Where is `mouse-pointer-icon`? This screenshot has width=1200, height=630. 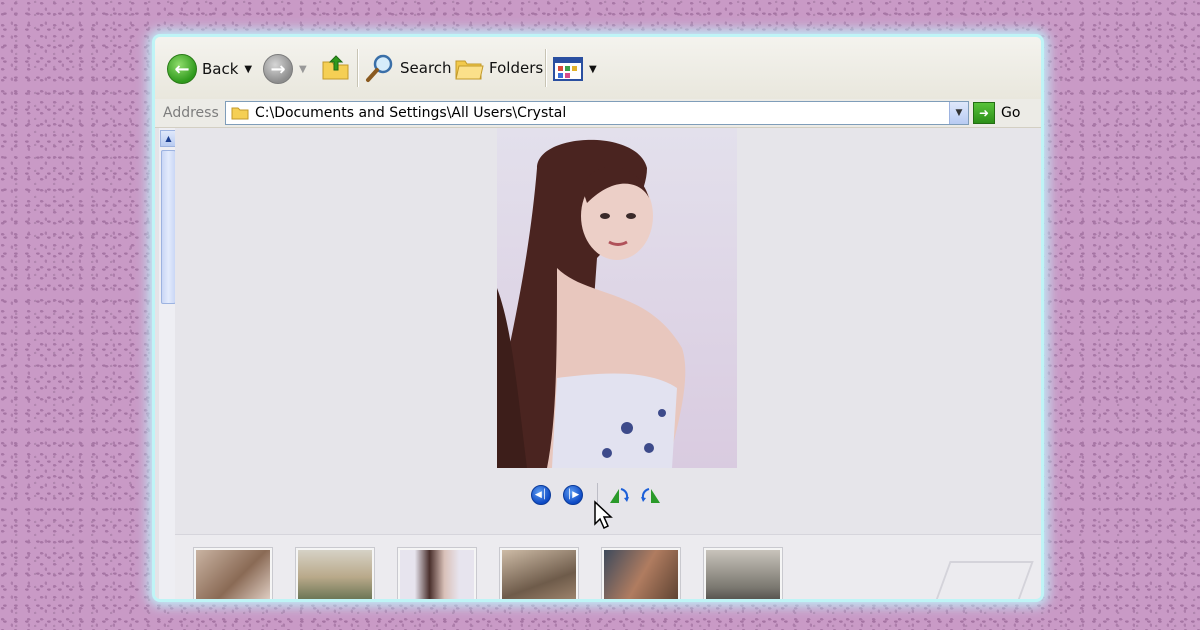 mouse-pointer-icon is located at coordinates (603, 515).